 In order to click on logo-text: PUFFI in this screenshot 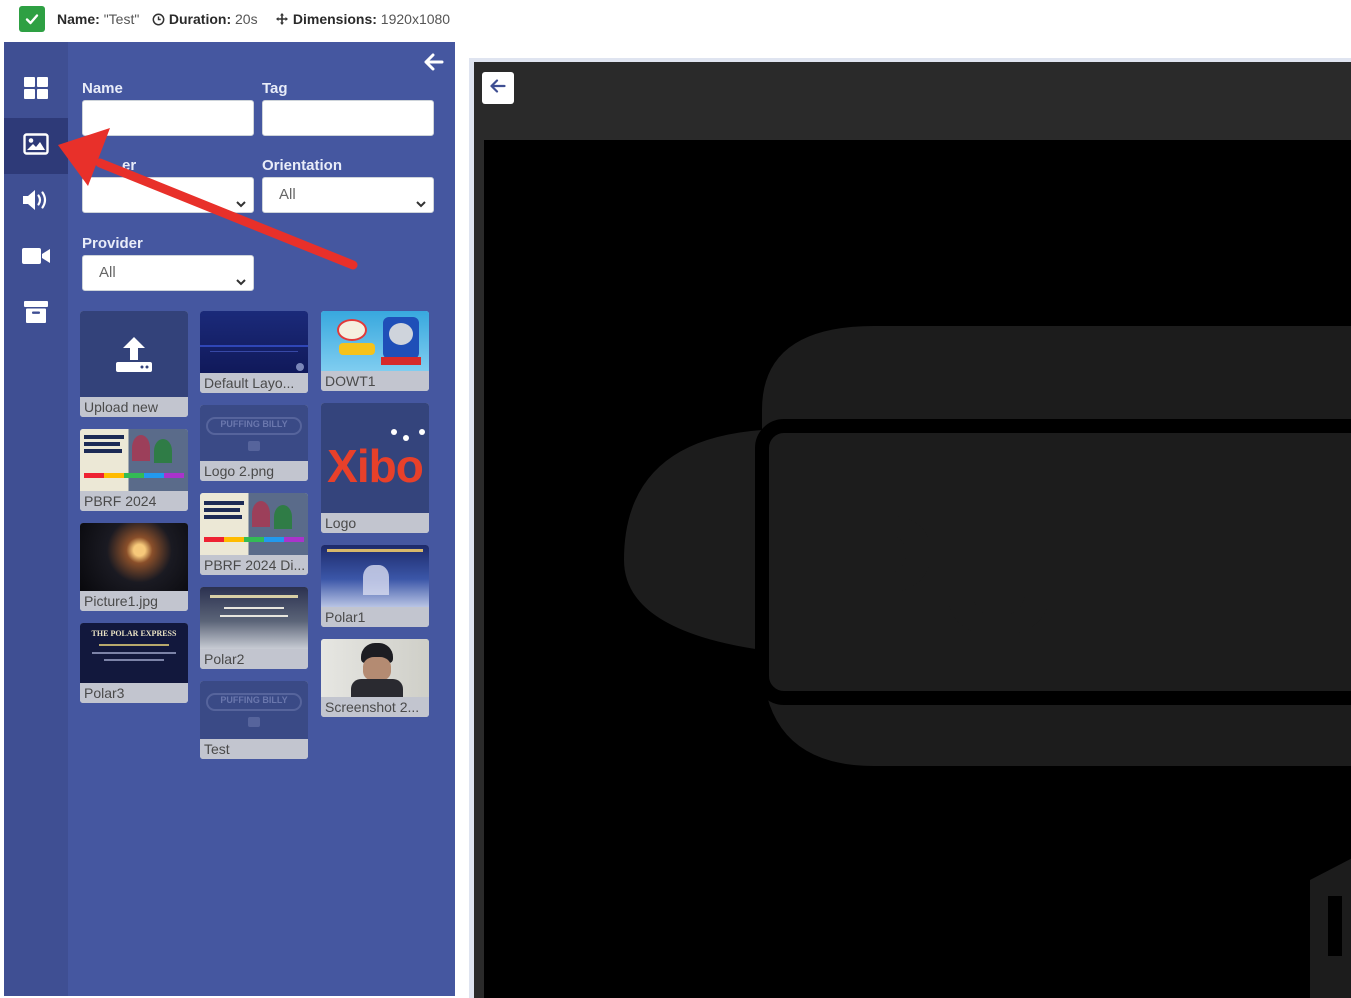, I will do `click(1070, 575)`.